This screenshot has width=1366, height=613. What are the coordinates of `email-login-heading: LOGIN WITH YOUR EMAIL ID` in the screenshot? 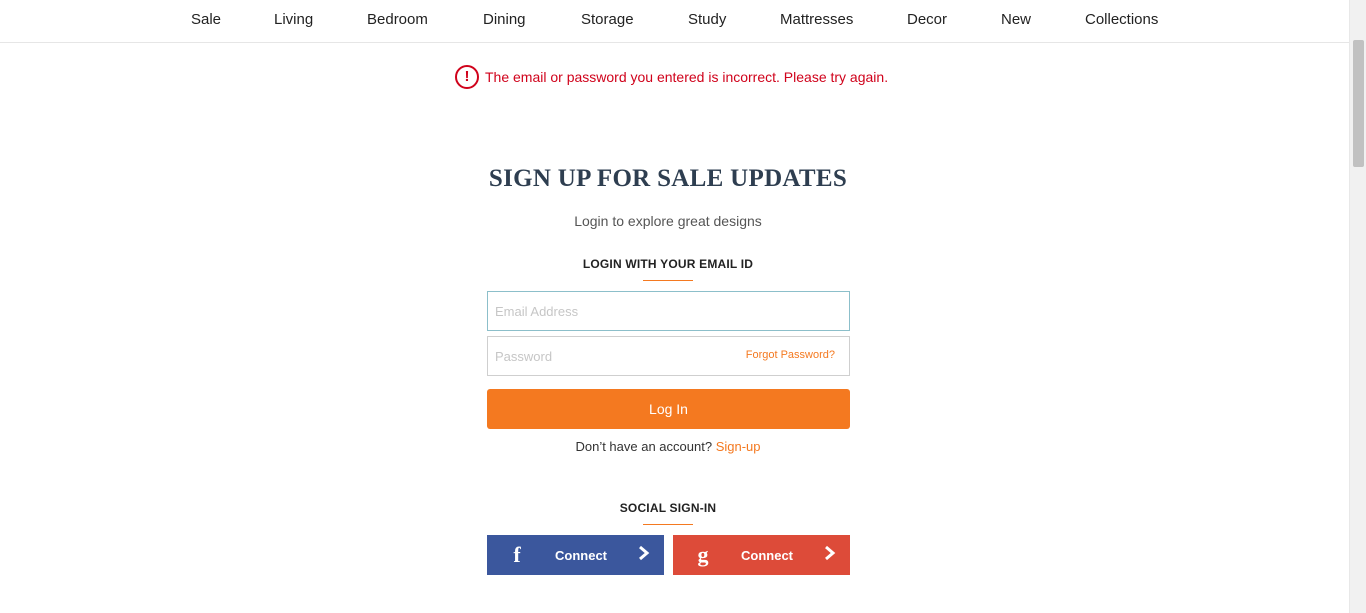 It's located at (668, 264).